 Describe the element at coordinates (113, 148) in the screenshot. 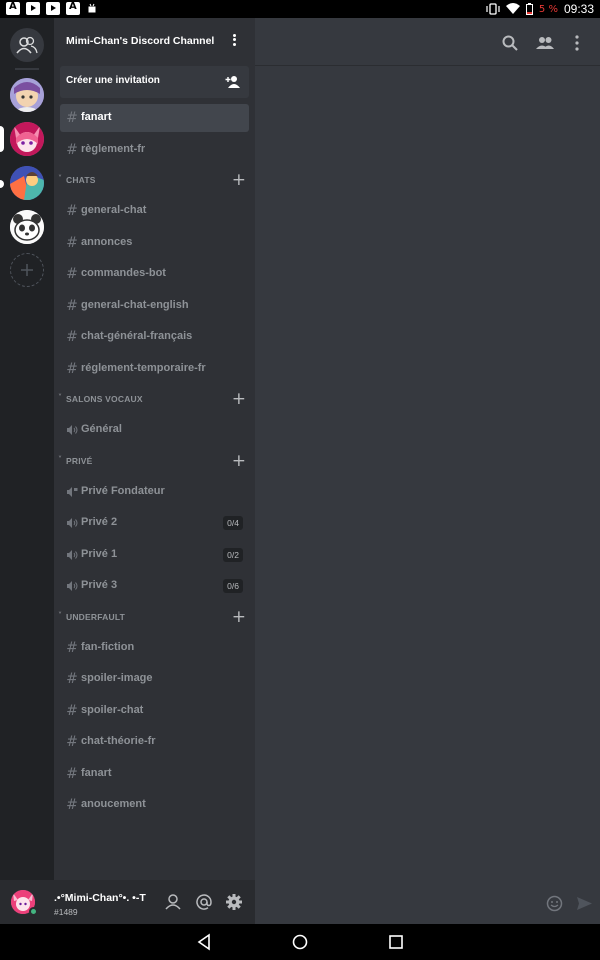

I see `channel-label: règlement-fr` at that location.